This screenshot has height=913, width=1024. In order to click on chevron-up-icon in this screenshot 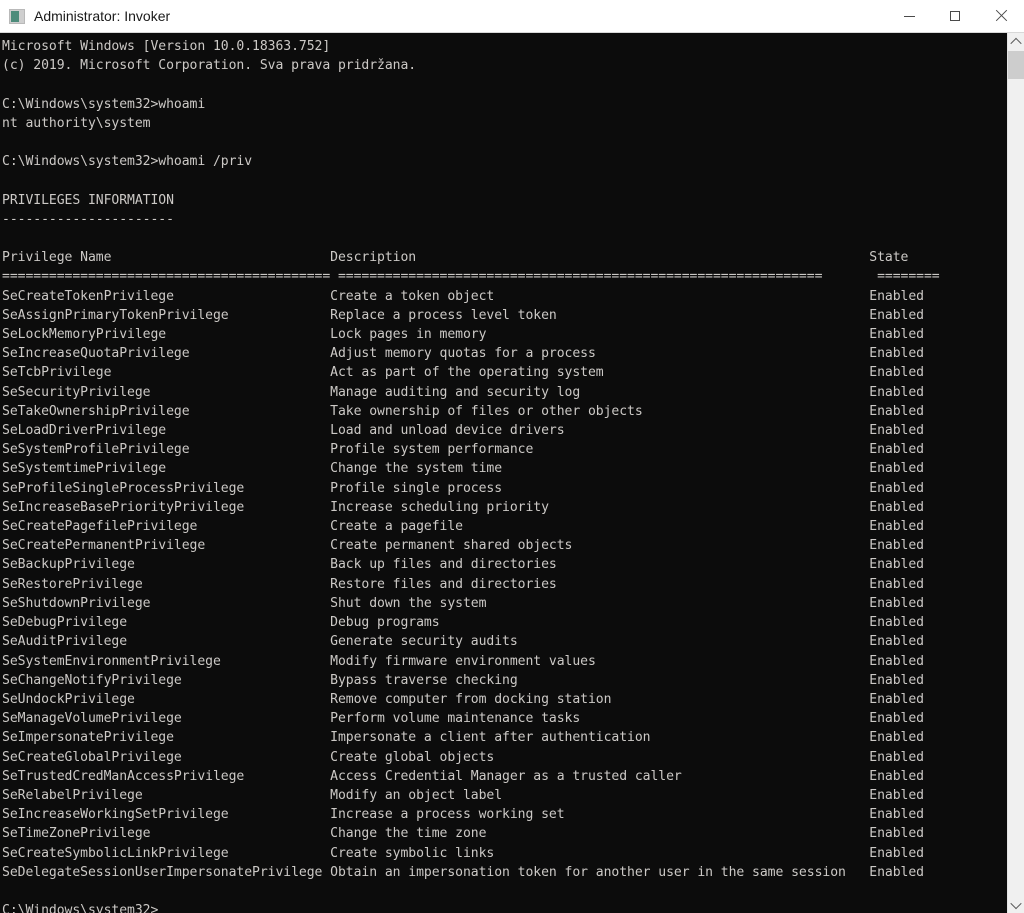, I will do `click(1016, 43)`.